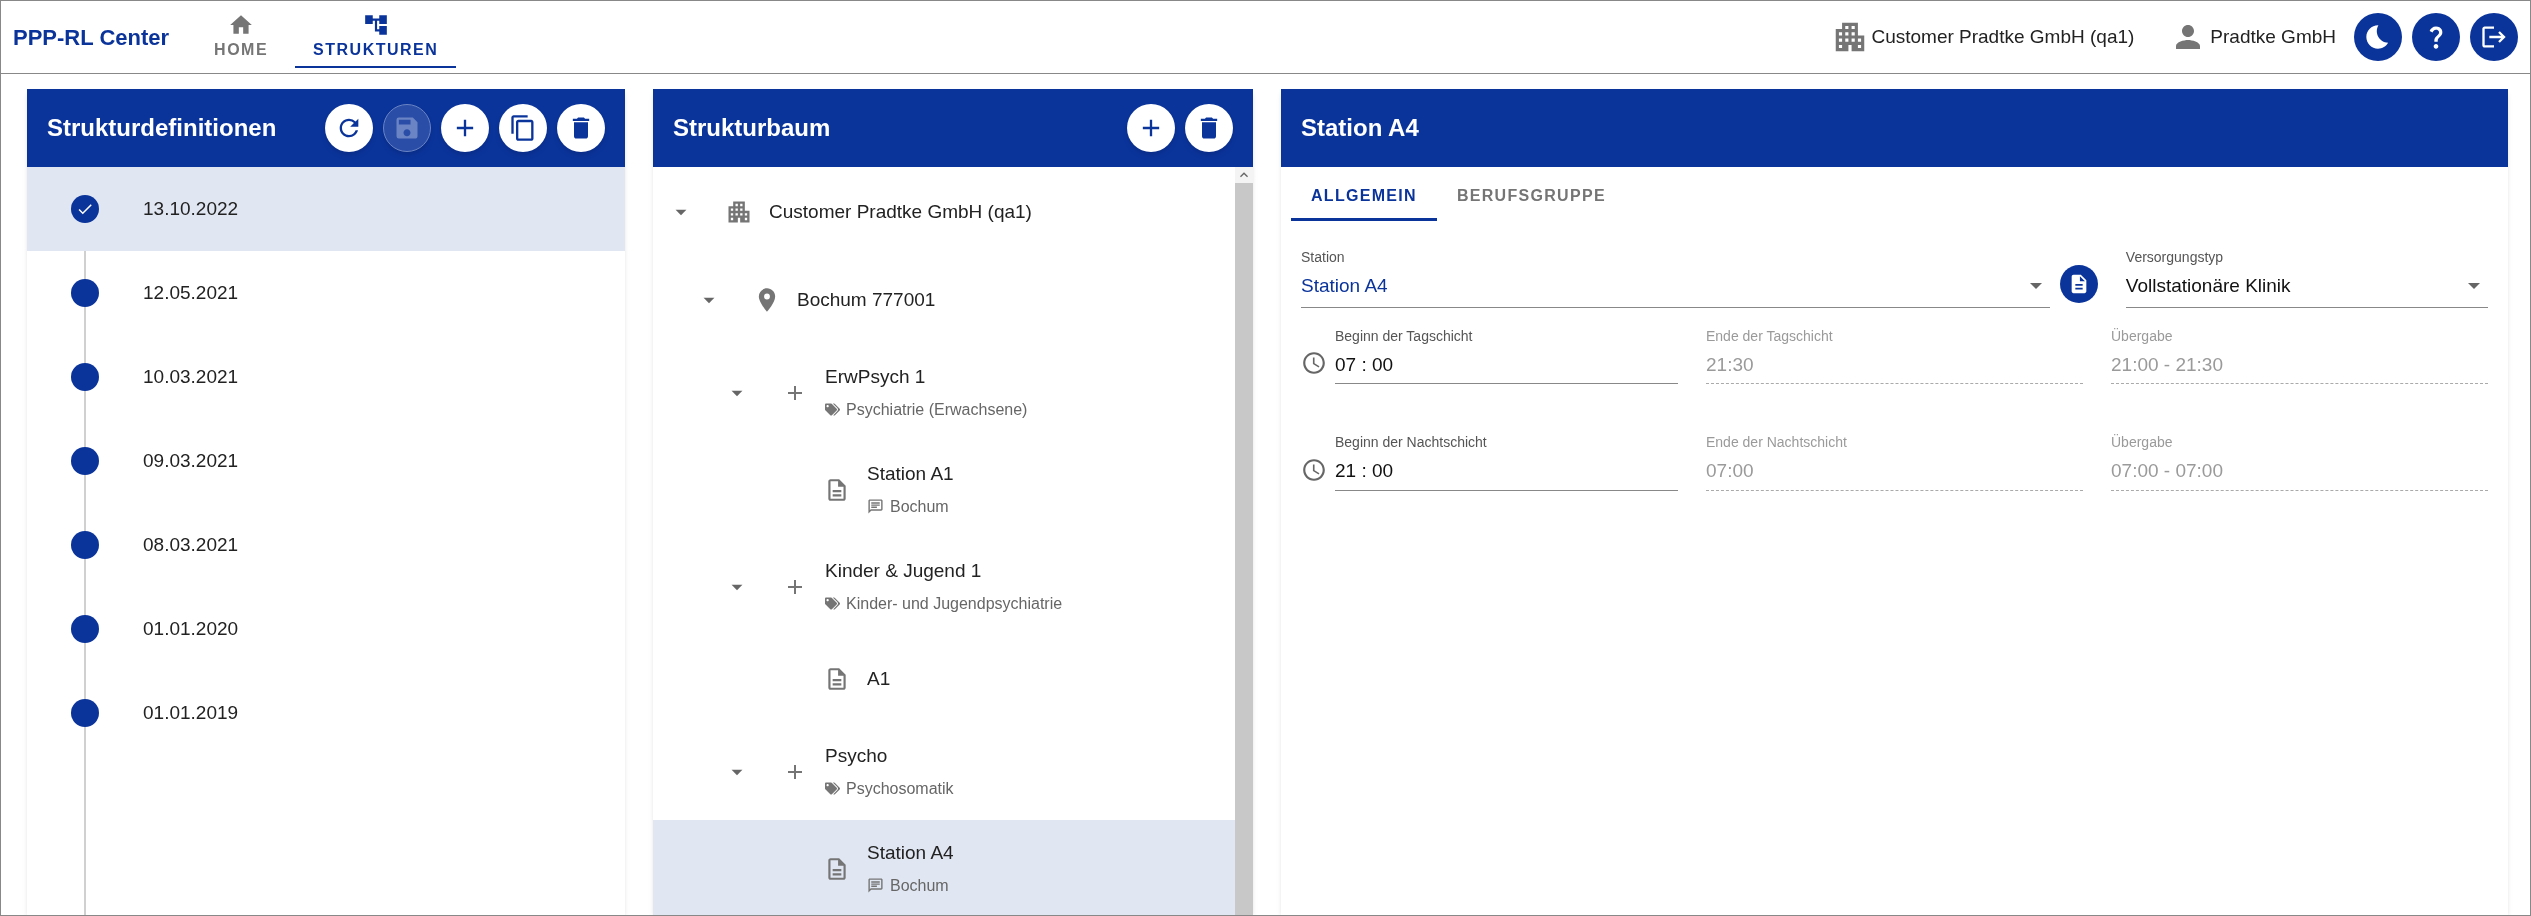  What do you see at coordinates (326, 461) in the screenshot?
I see `definition-item: 09.03.2021` at bounding box center [326, 461].